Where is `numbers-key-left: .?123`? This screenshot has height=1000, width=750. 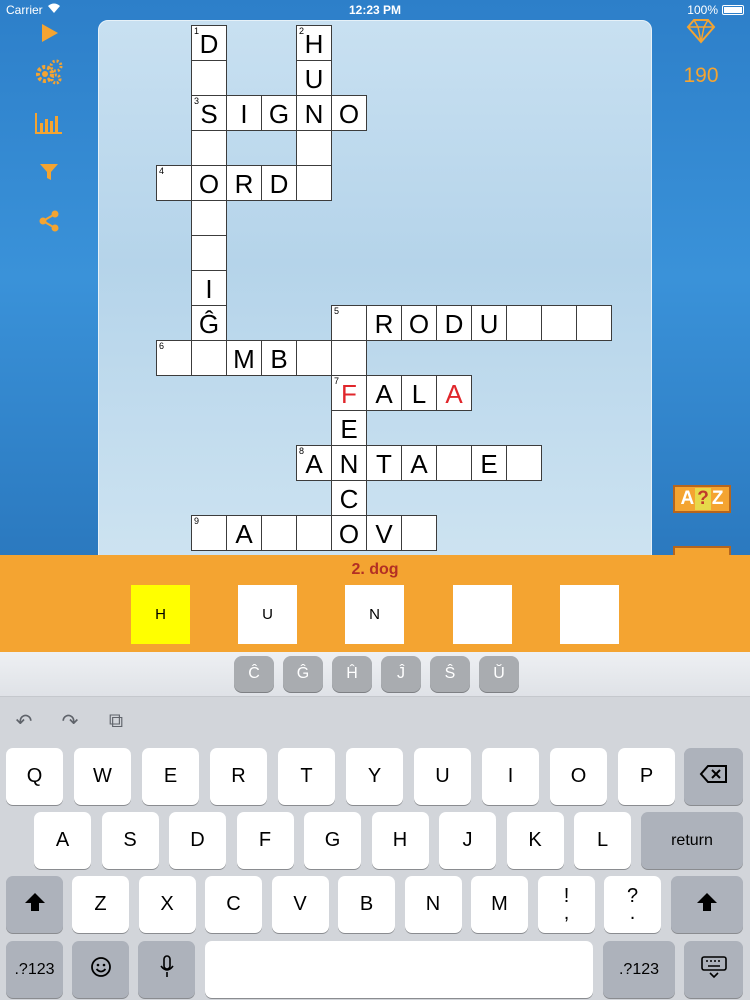
numbers-key-left: .?123 is located at coordinates (34, 969).